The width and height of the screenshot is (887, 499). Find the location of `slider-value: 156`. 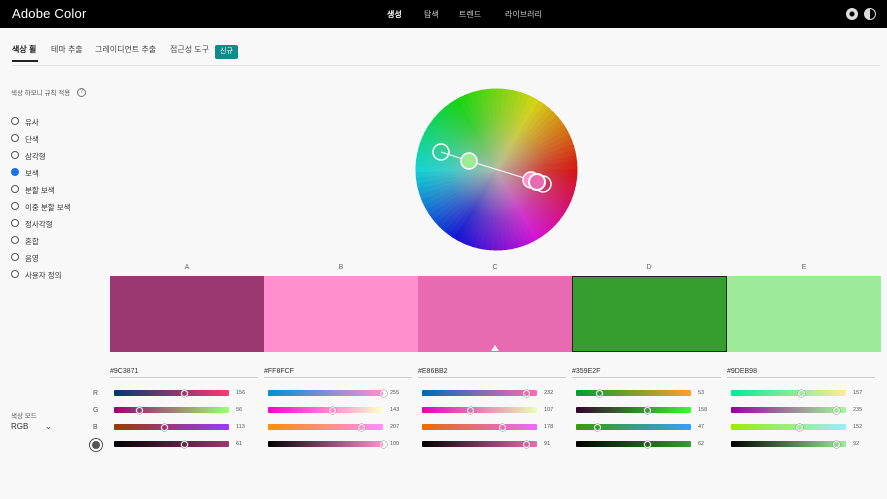

slider-value: 156 is located at coordinates (240, 393).